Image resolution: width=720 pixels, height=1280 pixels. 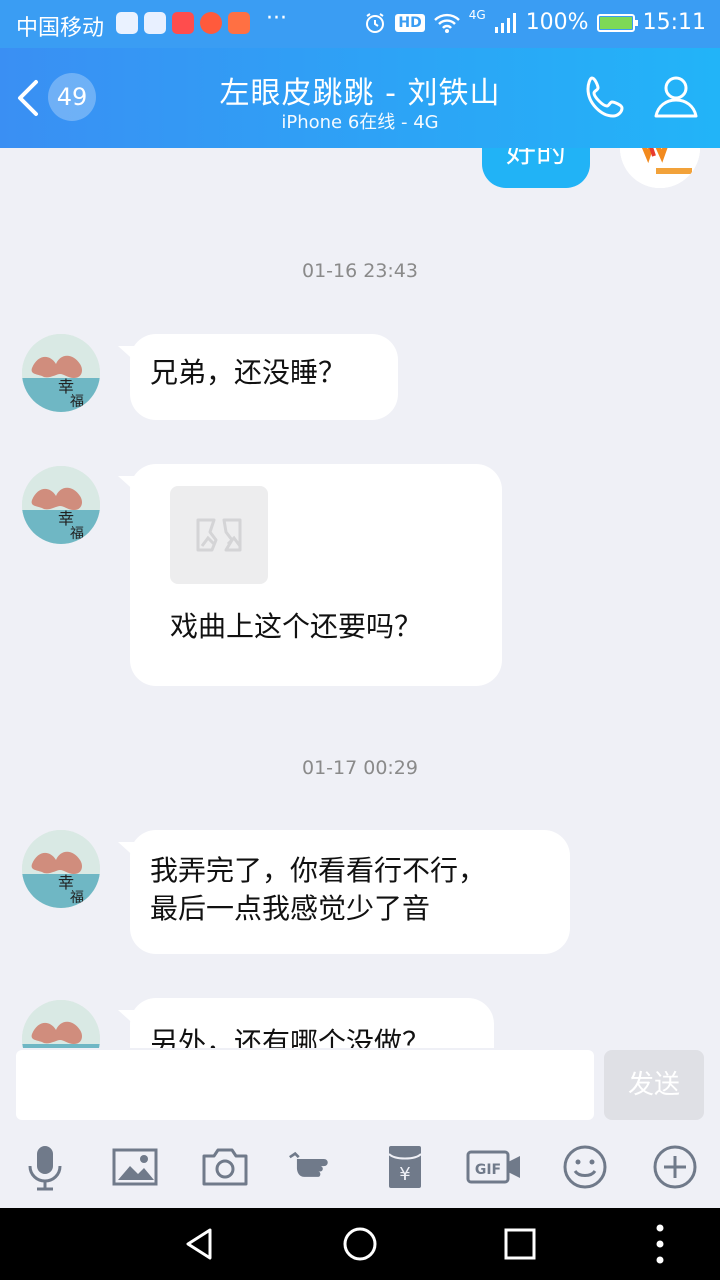 I want to click on input-bar: 发送 ¥ GIF, so click(x=360, y=1128).